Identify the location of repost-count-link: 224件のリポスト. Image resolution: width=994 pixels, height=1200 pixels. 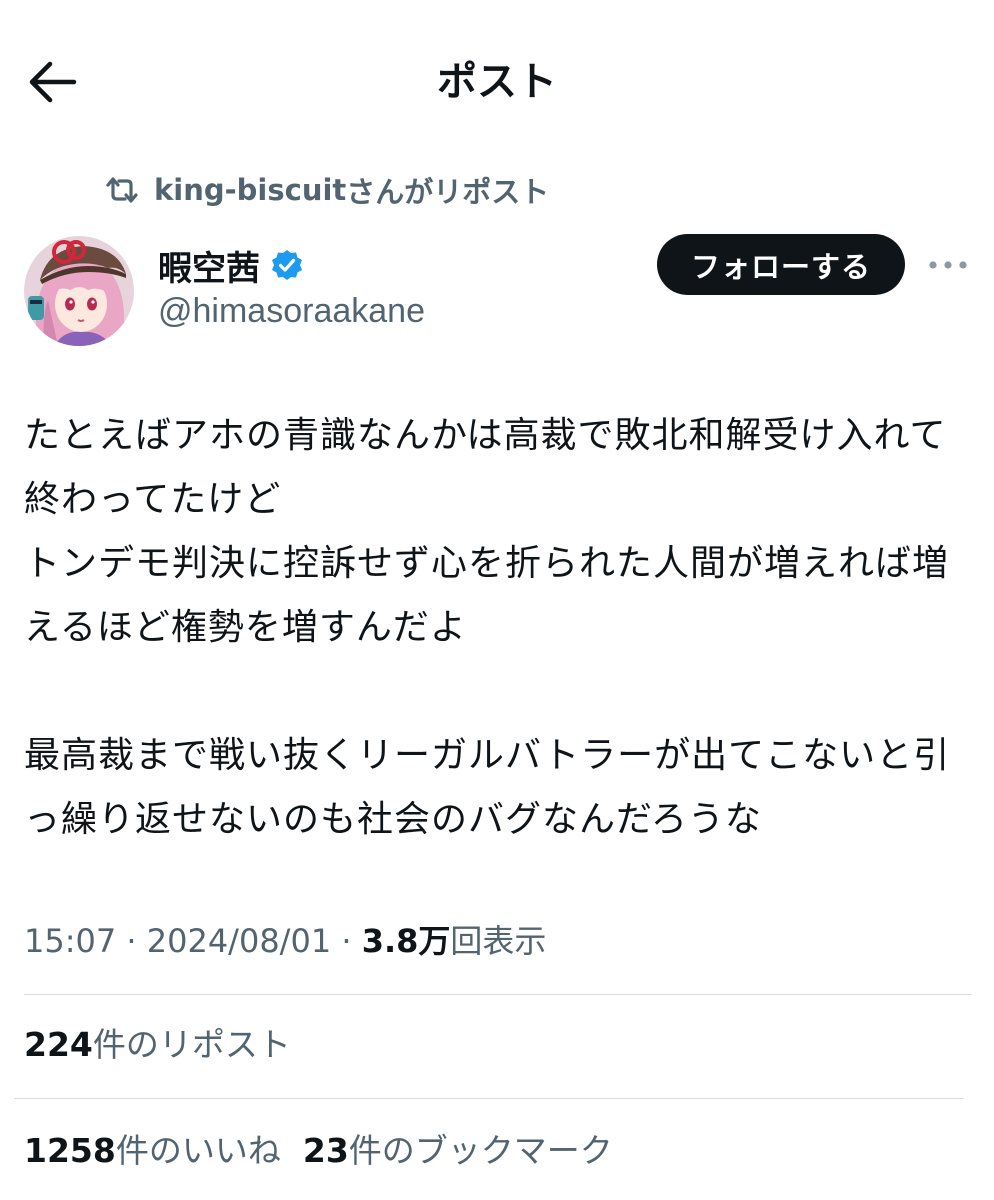
(157, 1044).